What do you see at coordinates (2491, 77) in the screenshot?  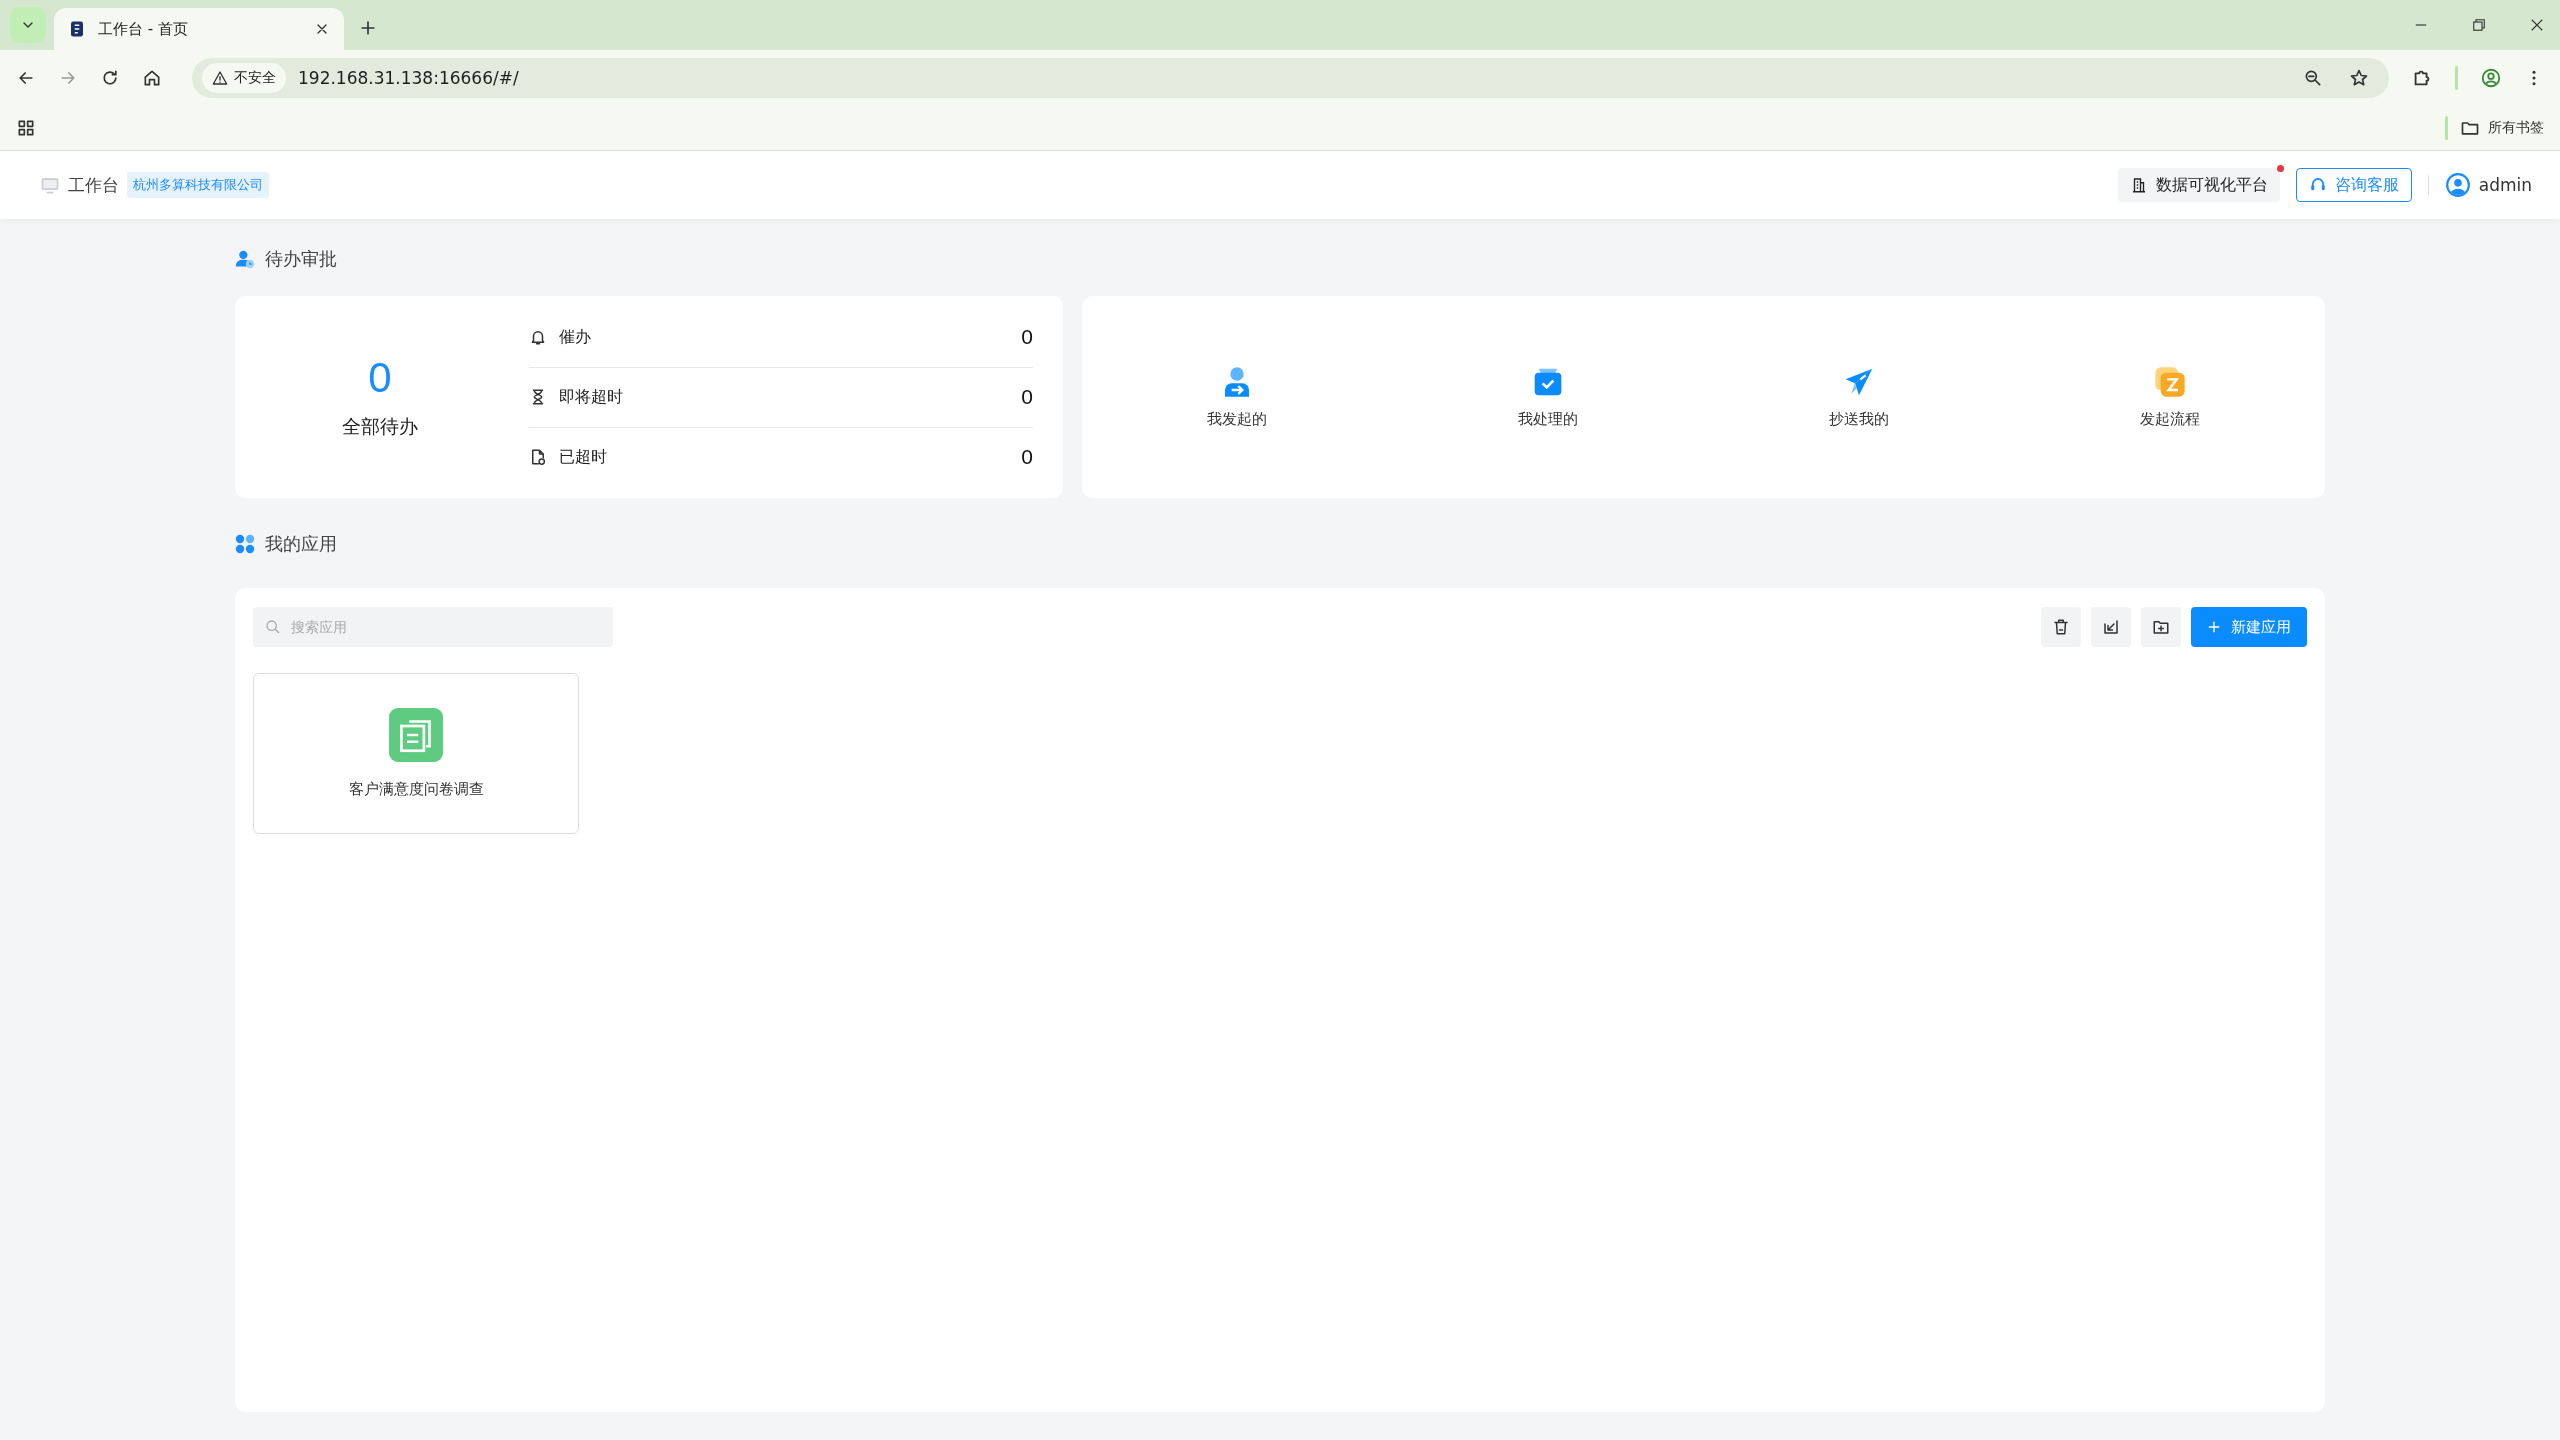 I see `profile-icon` at bounding box center [2491, 77].